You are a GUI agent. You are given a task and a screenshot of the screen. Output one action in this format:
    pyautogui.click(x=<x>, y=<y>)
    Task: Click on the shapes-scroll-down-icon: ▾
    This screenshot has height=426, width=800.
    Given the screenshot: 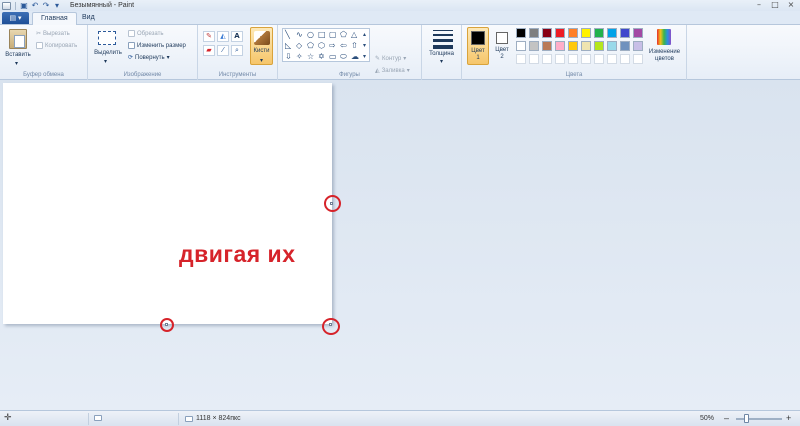 What is the action you would take?
    pyautogui.click(x=364, y=46)
    